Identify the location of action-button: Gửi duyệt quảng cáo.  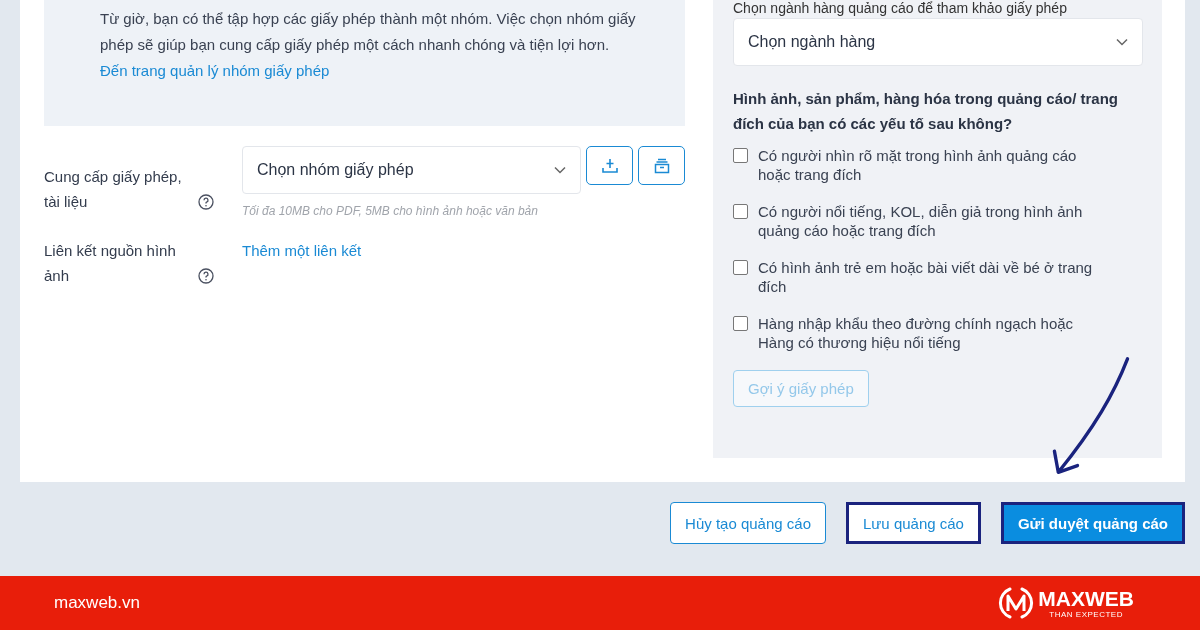
(1092, 523).